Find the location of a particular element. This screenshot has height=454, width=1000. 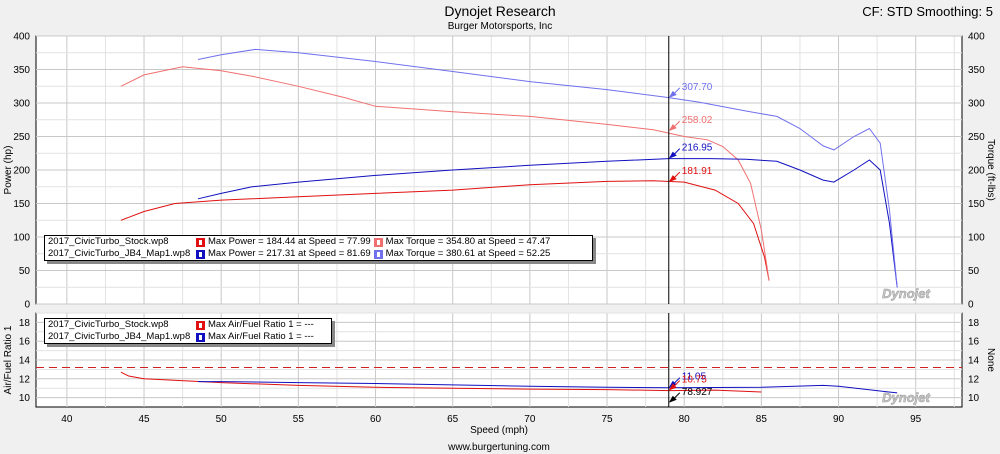

power-axis-label: Power (hp) is located at coordinates (8, 170).